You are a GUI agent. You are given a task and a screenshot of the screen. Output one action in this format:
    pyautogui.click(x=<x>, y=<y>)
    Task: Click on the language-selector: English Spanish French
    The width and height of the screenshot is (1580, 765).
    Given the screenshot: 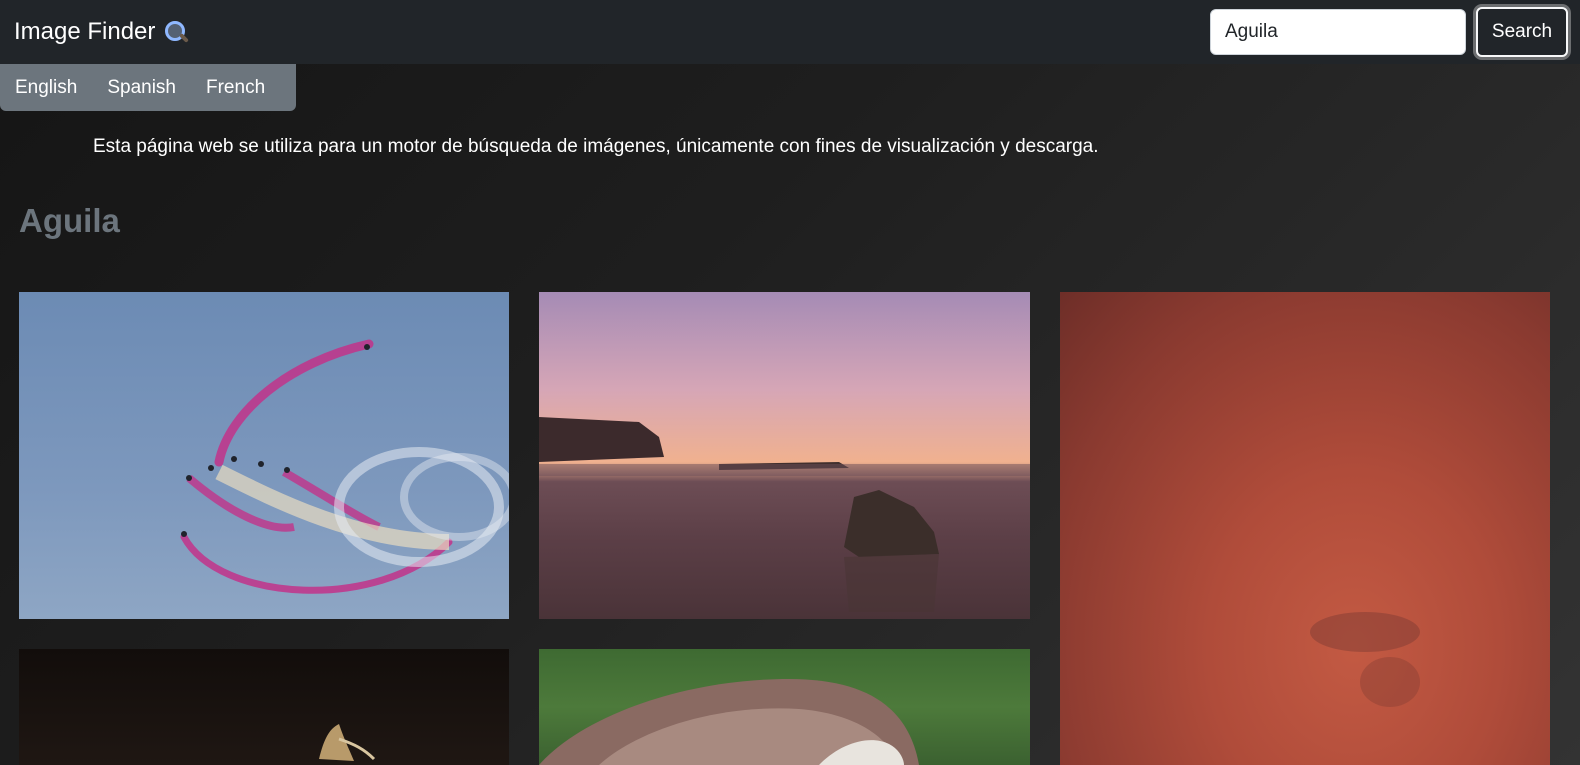 What is the action you would take?
    pyautogui.click(x=148, y=87)
    